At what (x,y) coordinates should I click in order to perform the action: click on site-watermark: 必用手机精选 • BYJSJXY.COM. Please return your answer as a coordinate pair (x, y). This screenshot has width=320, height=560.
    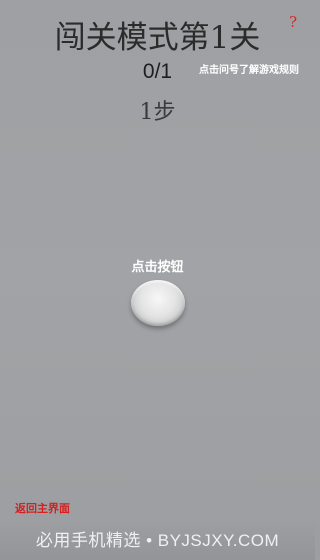
    Looking at the image, I should click on (157, 540).